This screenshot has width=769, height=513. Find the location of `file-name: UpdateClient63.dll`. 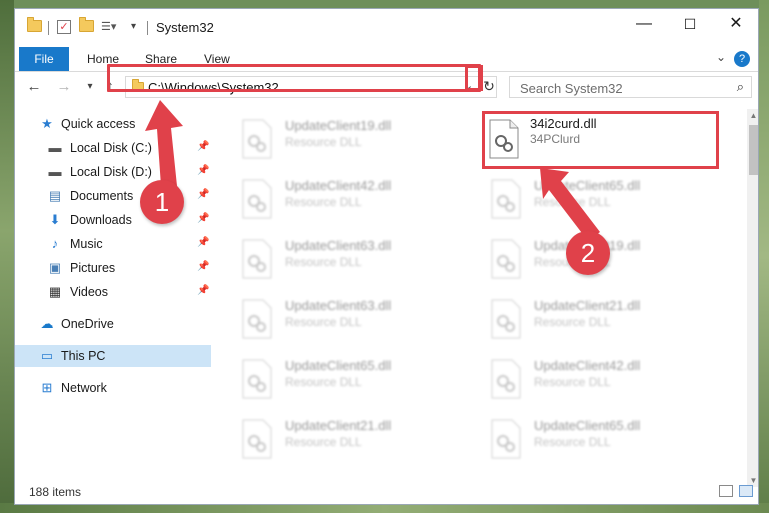

file-name: UpdateClient63.dll is located at coordinates (338, 245).